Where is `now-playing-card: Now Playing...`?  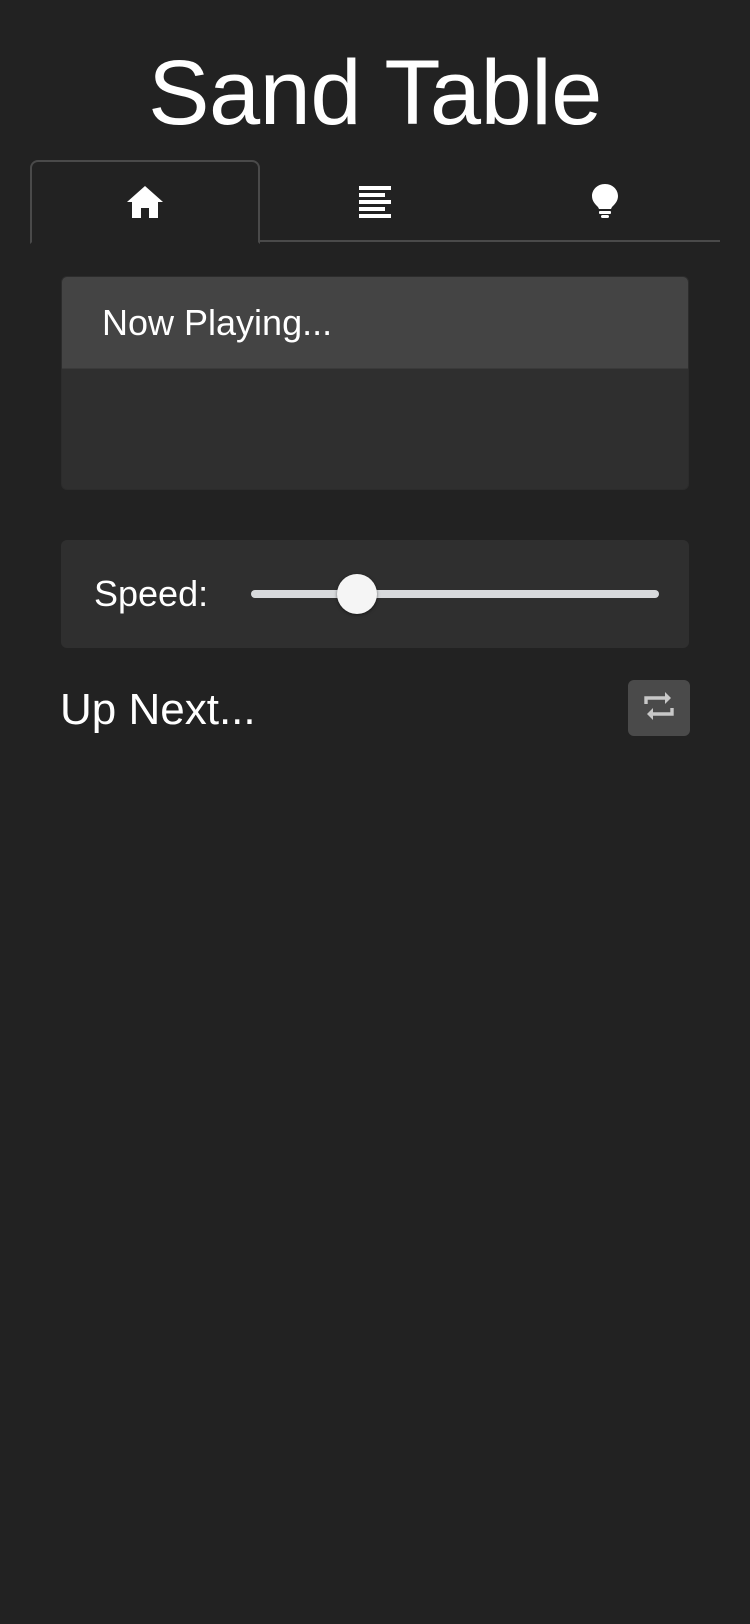 now-playing-card: Now Playing... is located at coordinates (375, 383).